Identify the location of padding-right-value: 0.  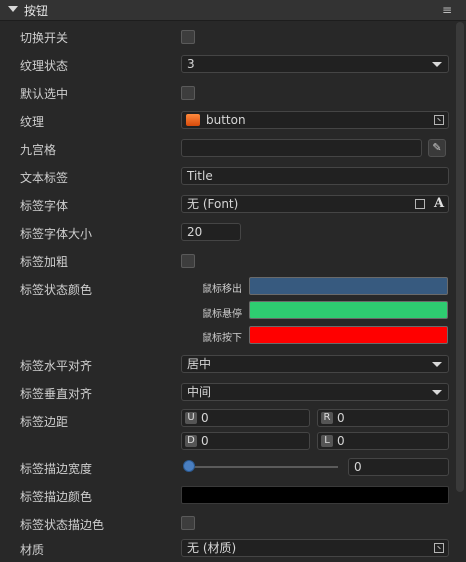
(341, 418).